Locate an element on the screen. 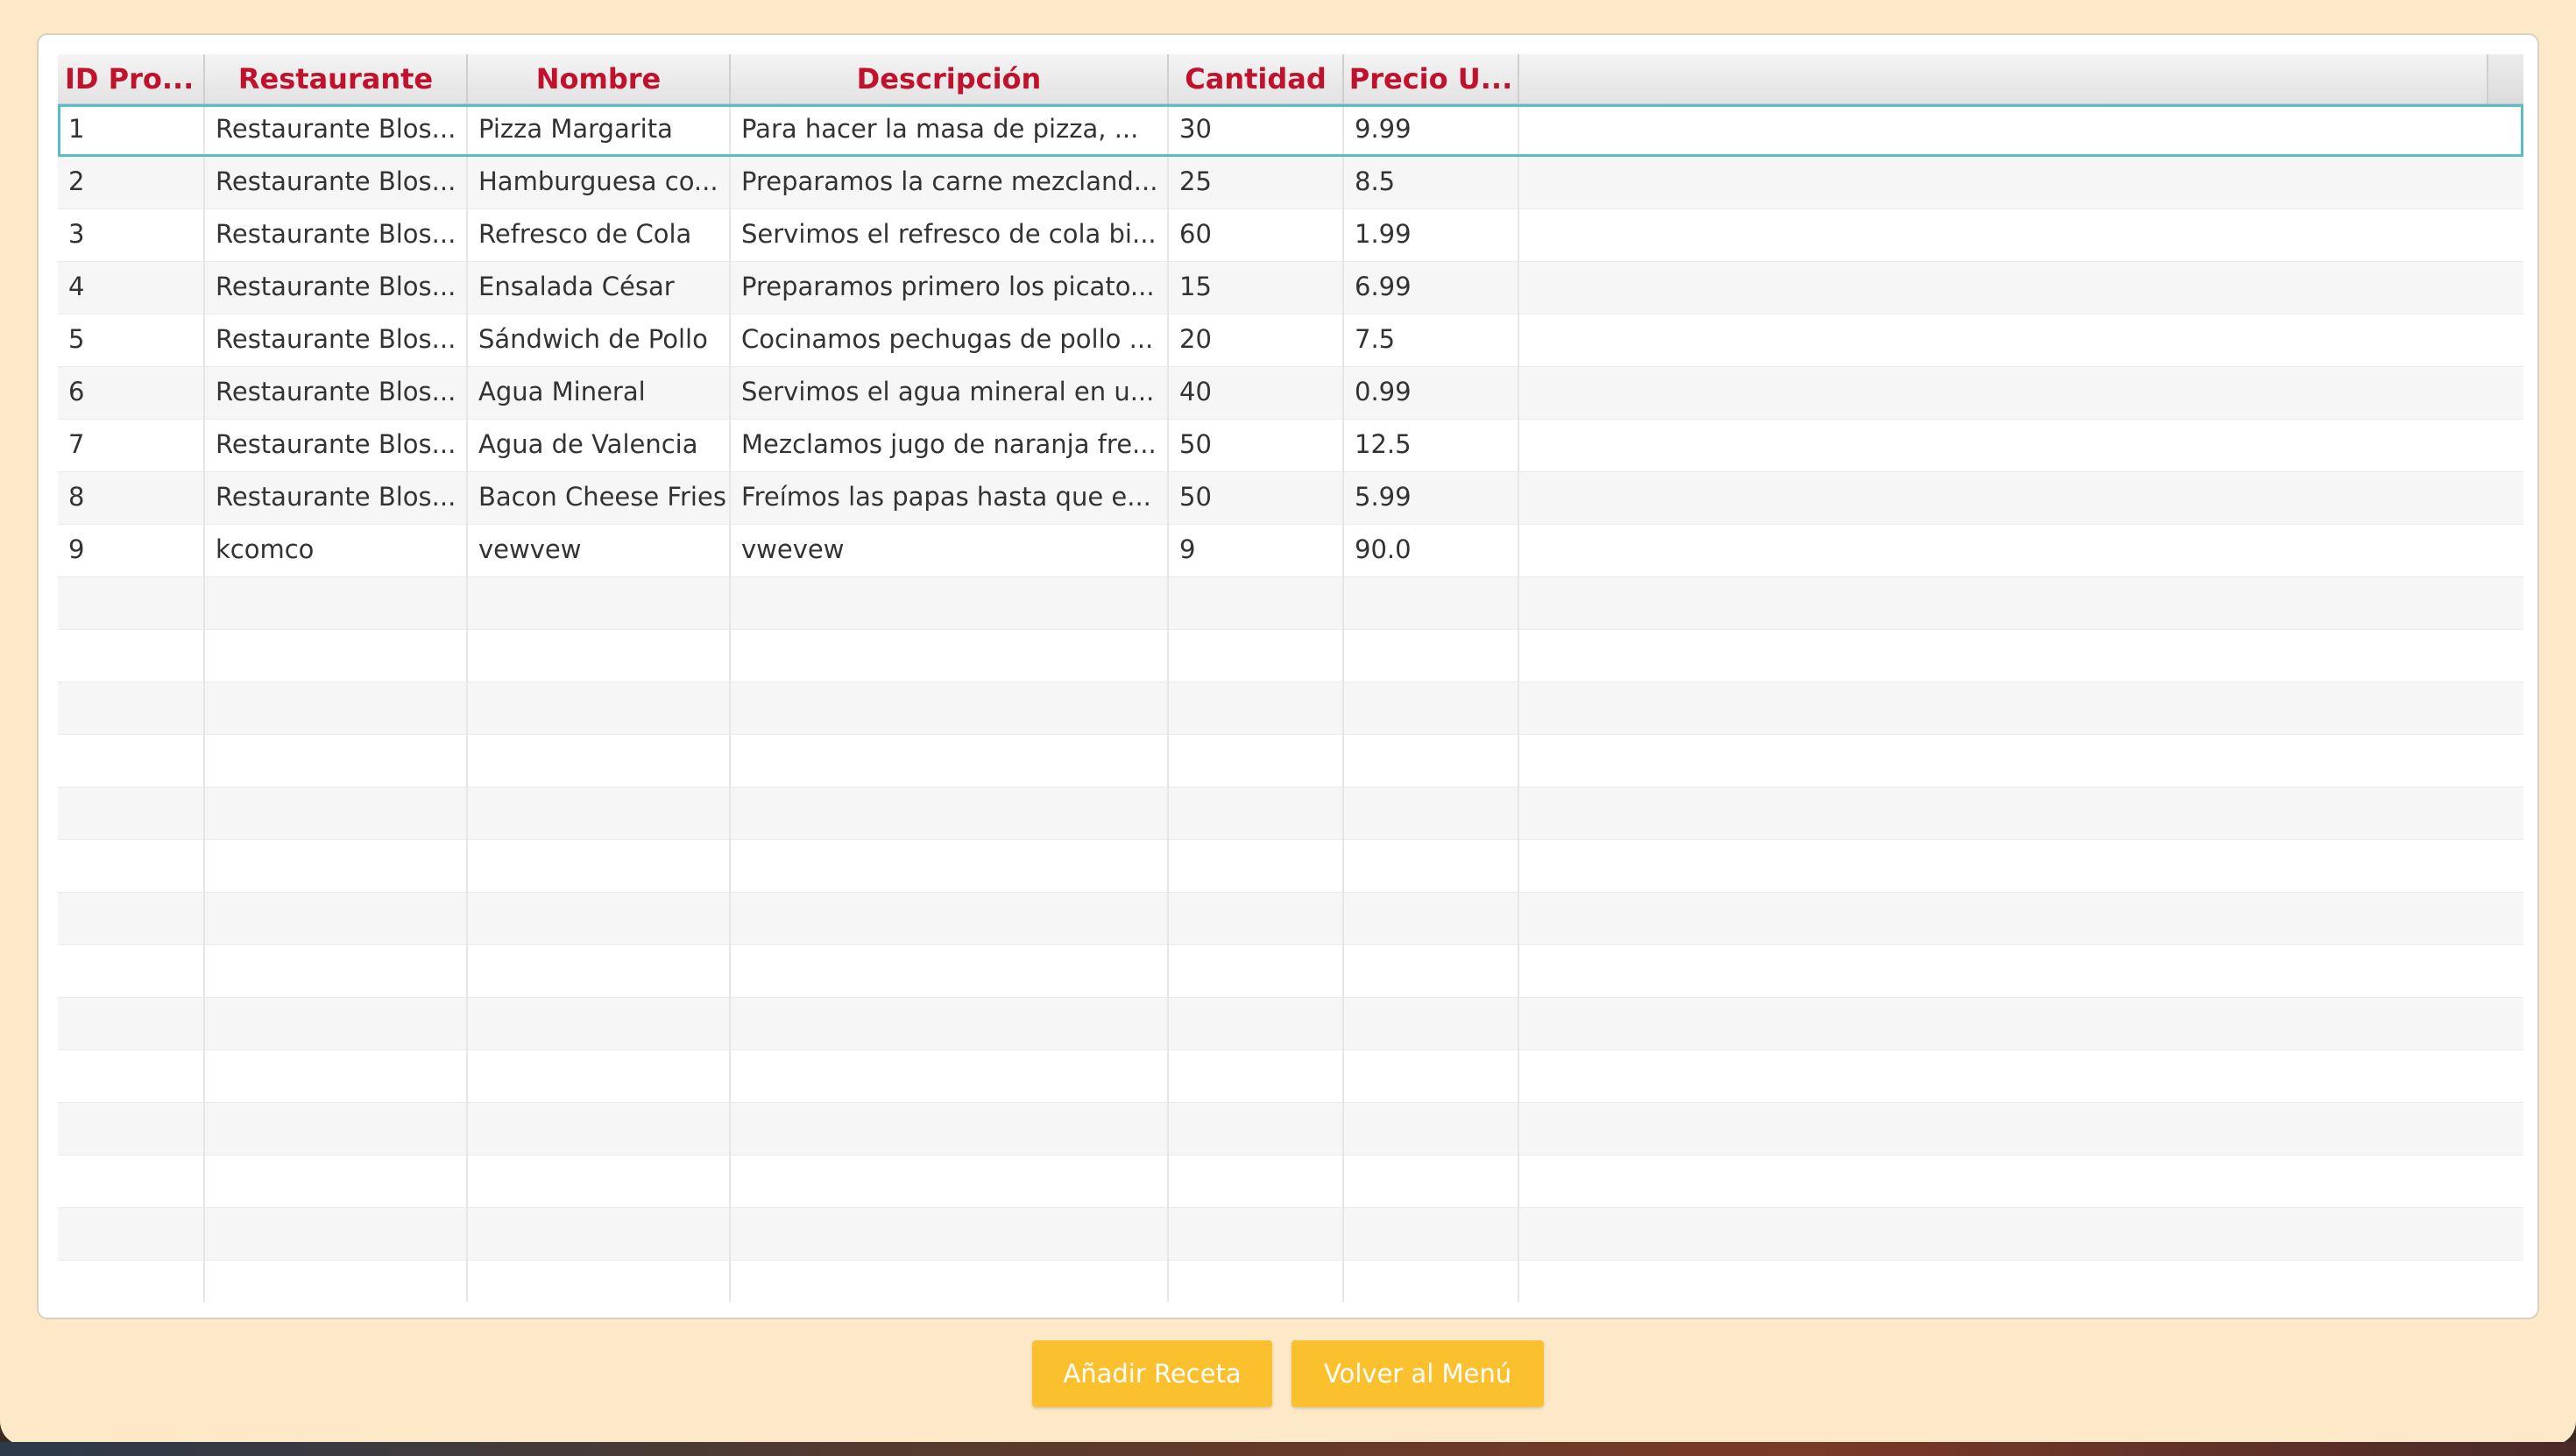 Image resolution: width=2576 pixels, height=1456 pixels. cell-nombre: Agua Mineral is located at coordinates (599, 393).